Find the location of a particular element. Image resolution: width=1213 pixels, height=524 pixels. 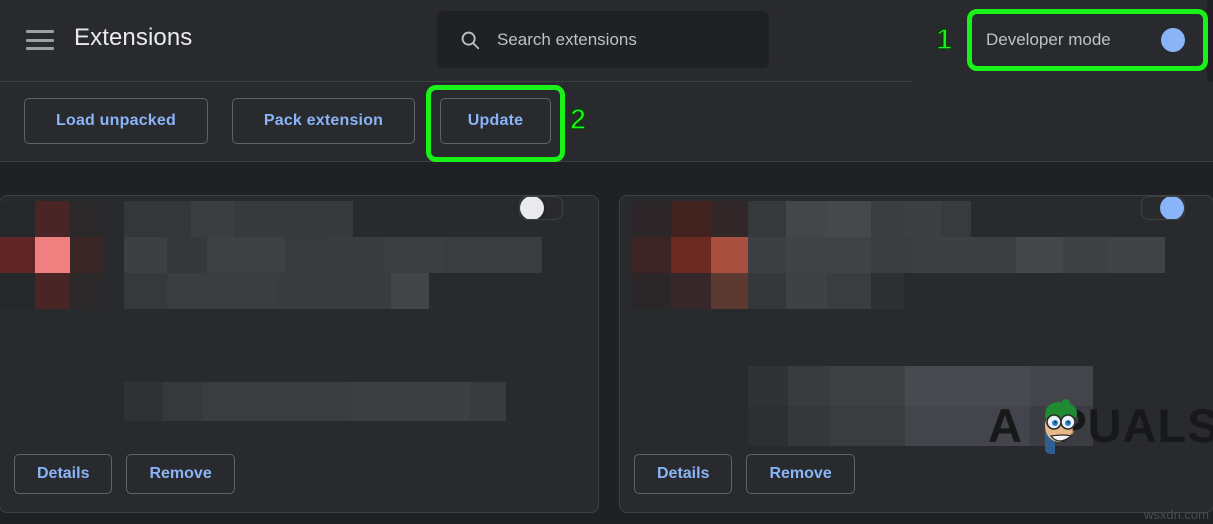

update-button: Update is located at coordinates (495, 121).